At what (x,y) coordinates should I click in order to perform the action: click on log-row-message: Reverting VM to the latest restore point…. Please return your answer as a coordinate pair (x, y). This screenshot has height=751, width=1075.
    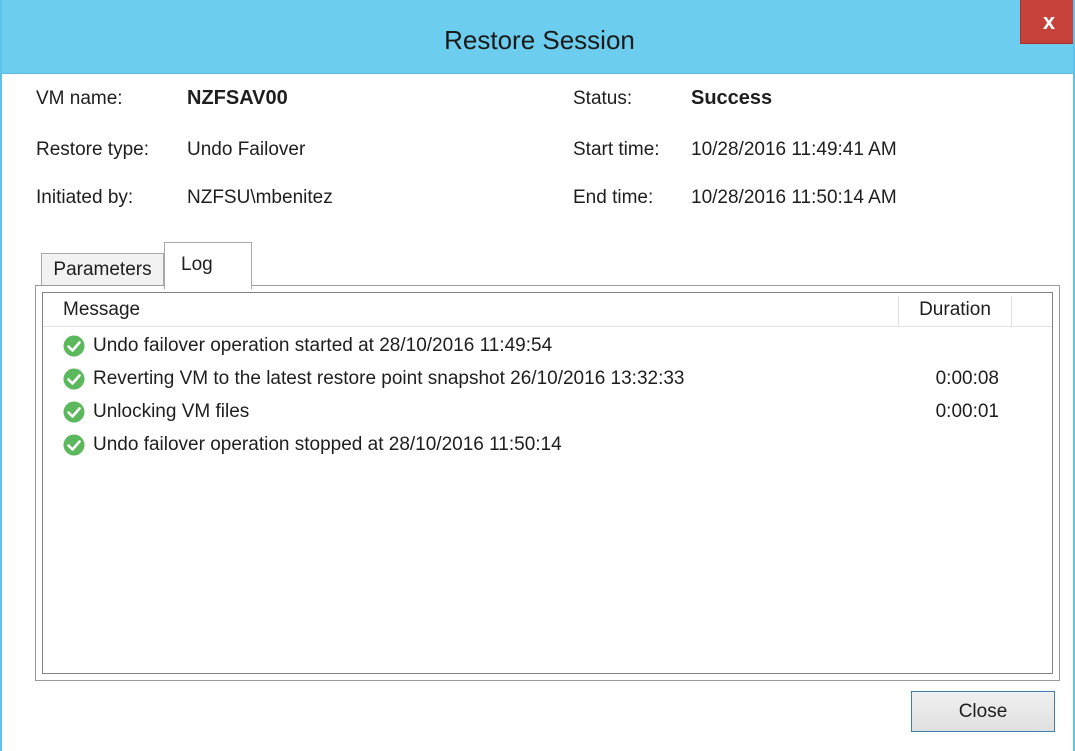
    Looking at the image, I should click on (389, 378).